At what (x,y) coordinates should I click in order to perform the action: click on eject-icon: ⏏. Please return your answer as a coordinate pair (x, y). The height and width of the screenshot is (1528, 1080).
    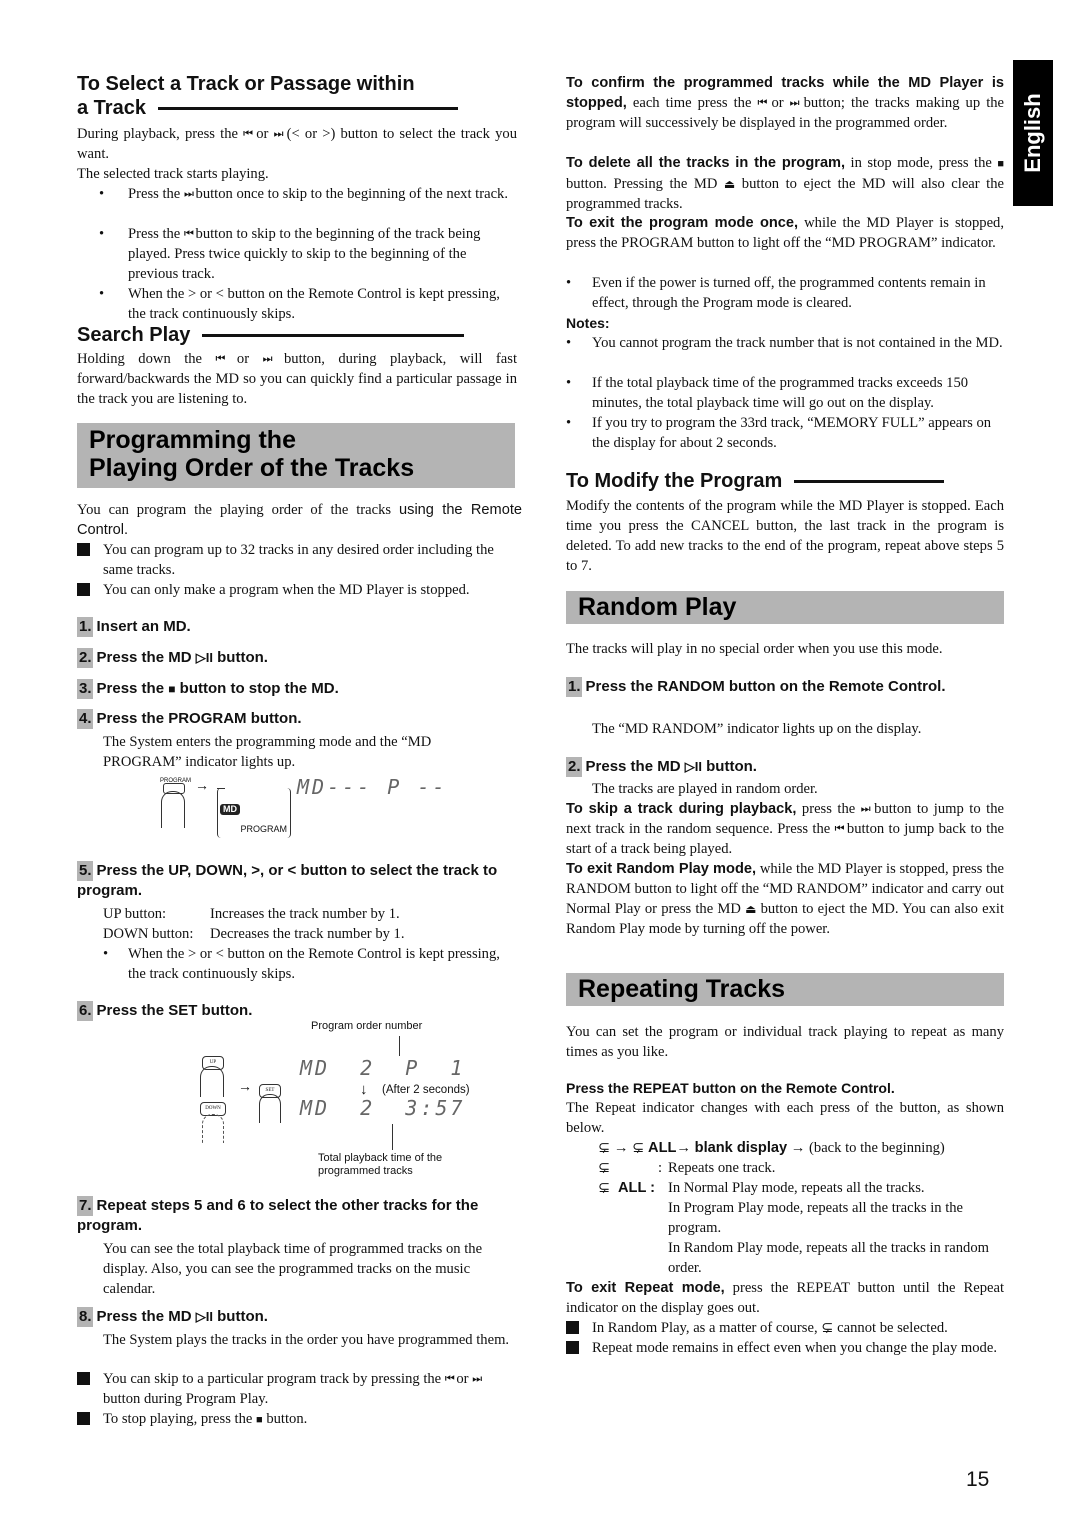
    Looking at the image, I should click on (751, 909).